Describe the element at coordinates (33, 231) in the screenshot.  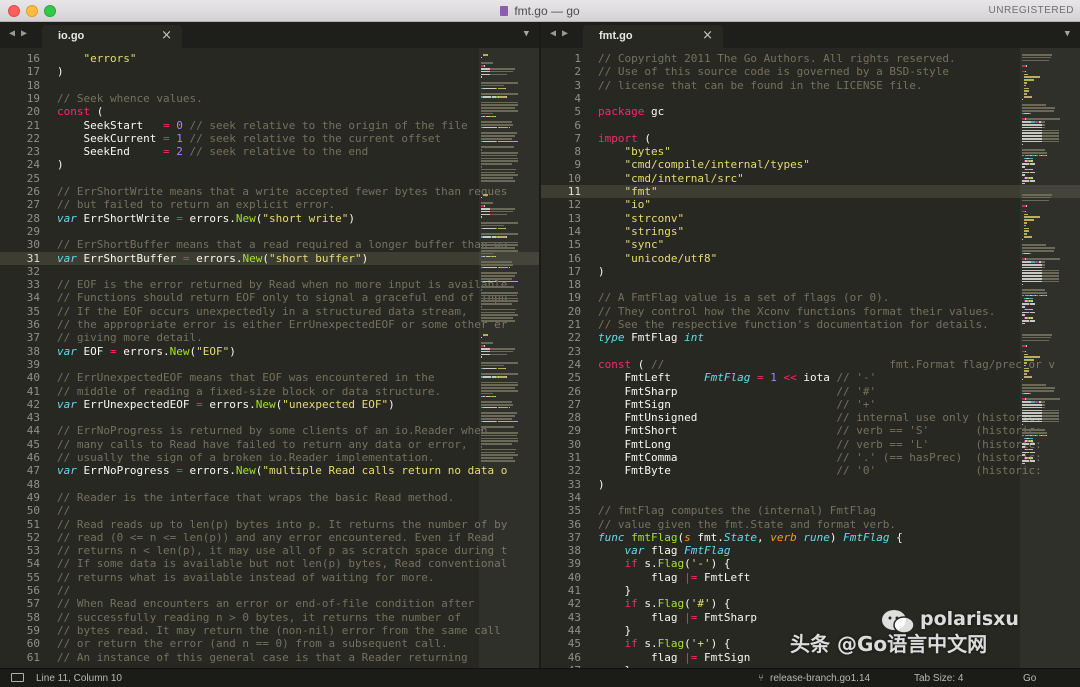
I see `line-number: 29` at that location.